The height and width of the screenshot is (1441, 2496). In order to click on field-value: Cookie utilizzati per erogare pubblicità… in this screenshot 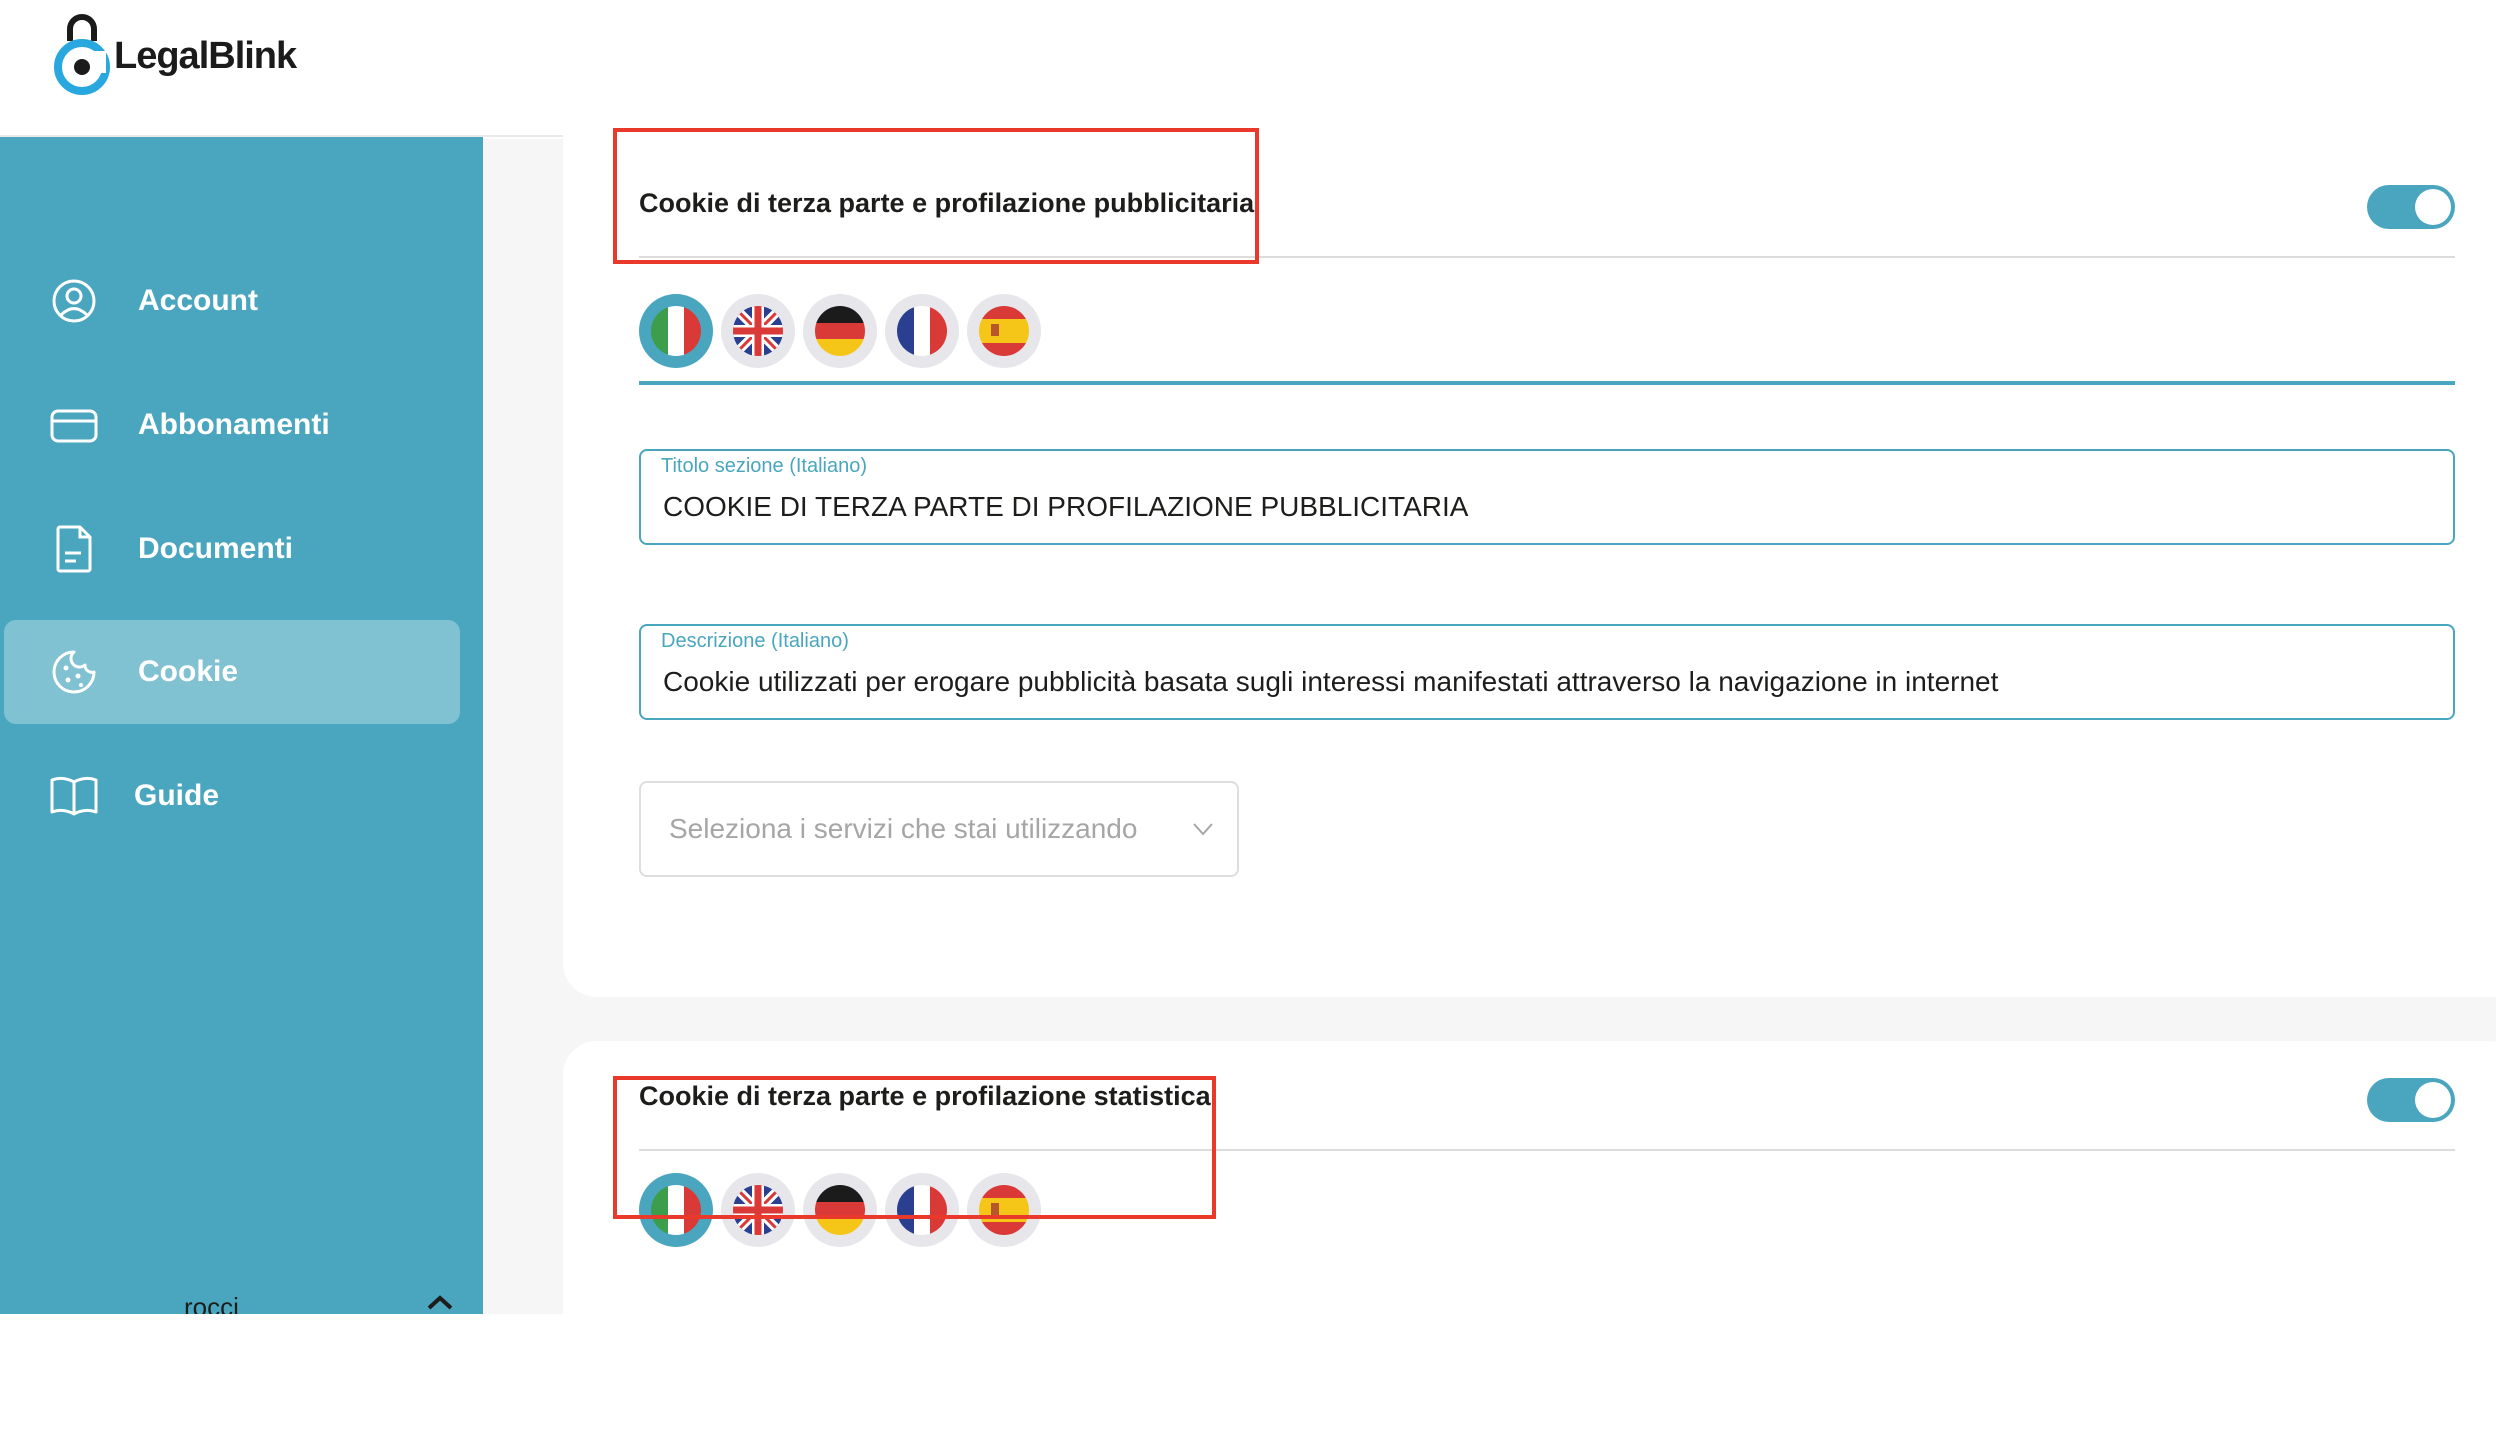, I will do `click(1330, 682)`.